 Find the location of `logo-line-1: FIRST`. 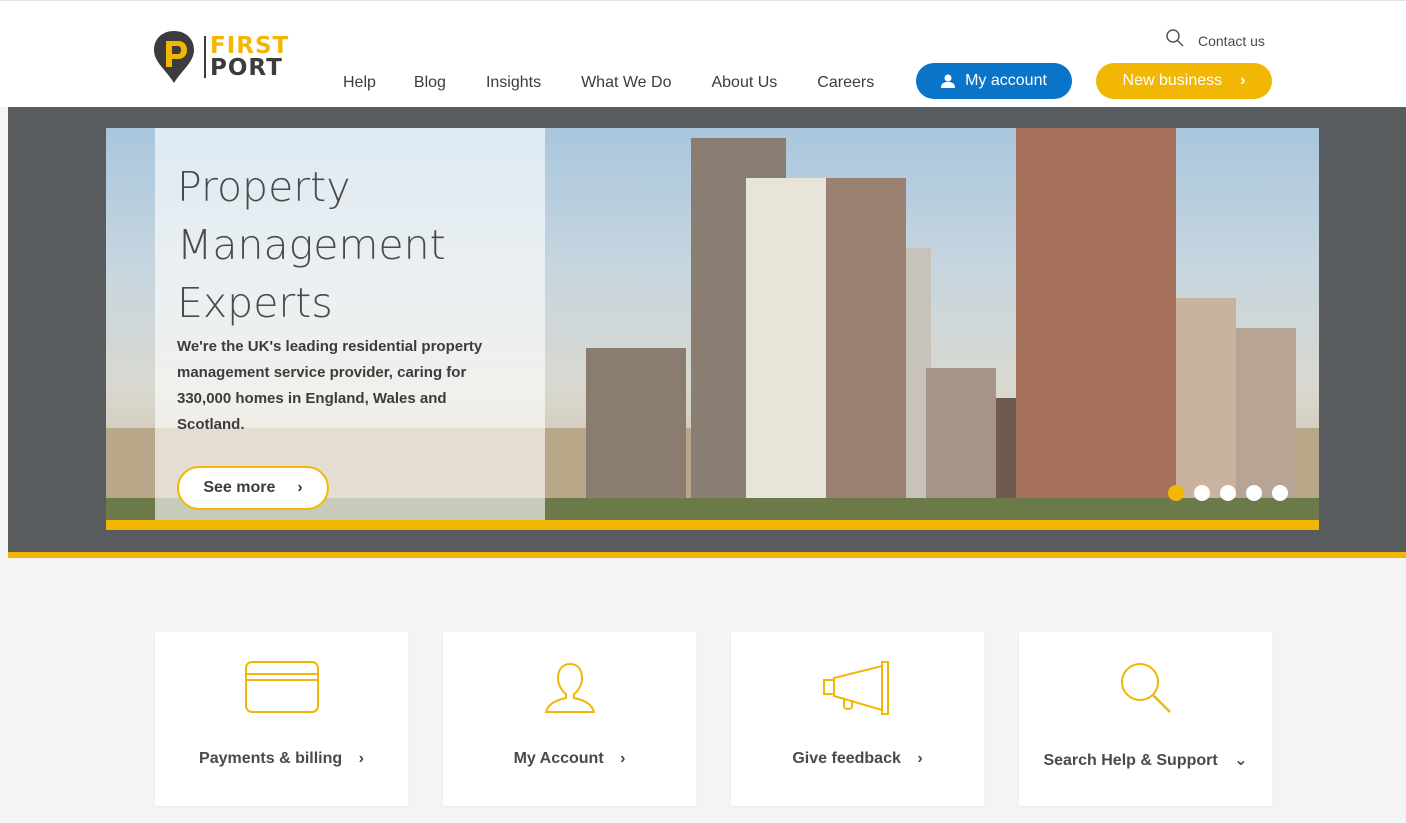

logo-line-1: FIRST is located at coordinates (250, 46).